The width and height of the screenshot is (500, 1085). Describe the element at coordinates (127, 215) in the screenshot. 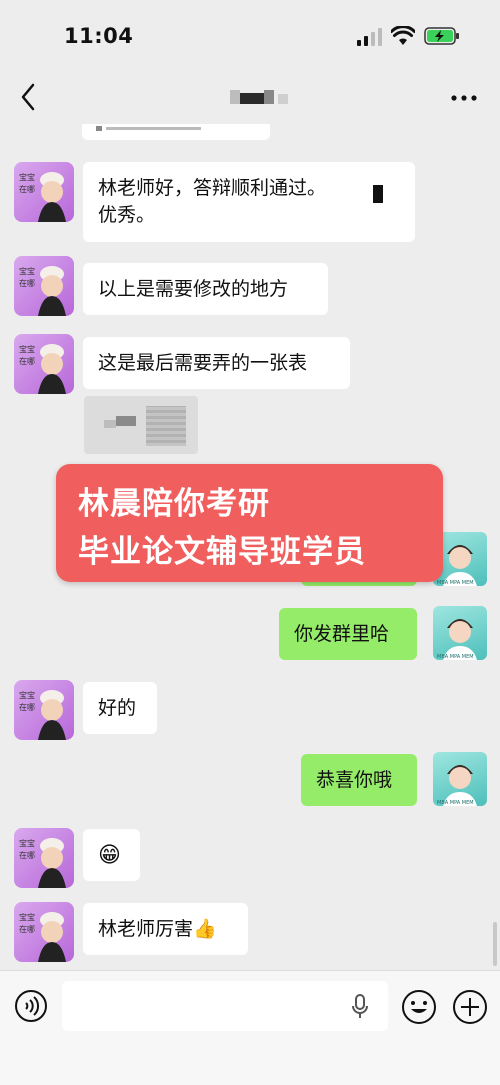

I see `message-text: 优秀。` at that location.